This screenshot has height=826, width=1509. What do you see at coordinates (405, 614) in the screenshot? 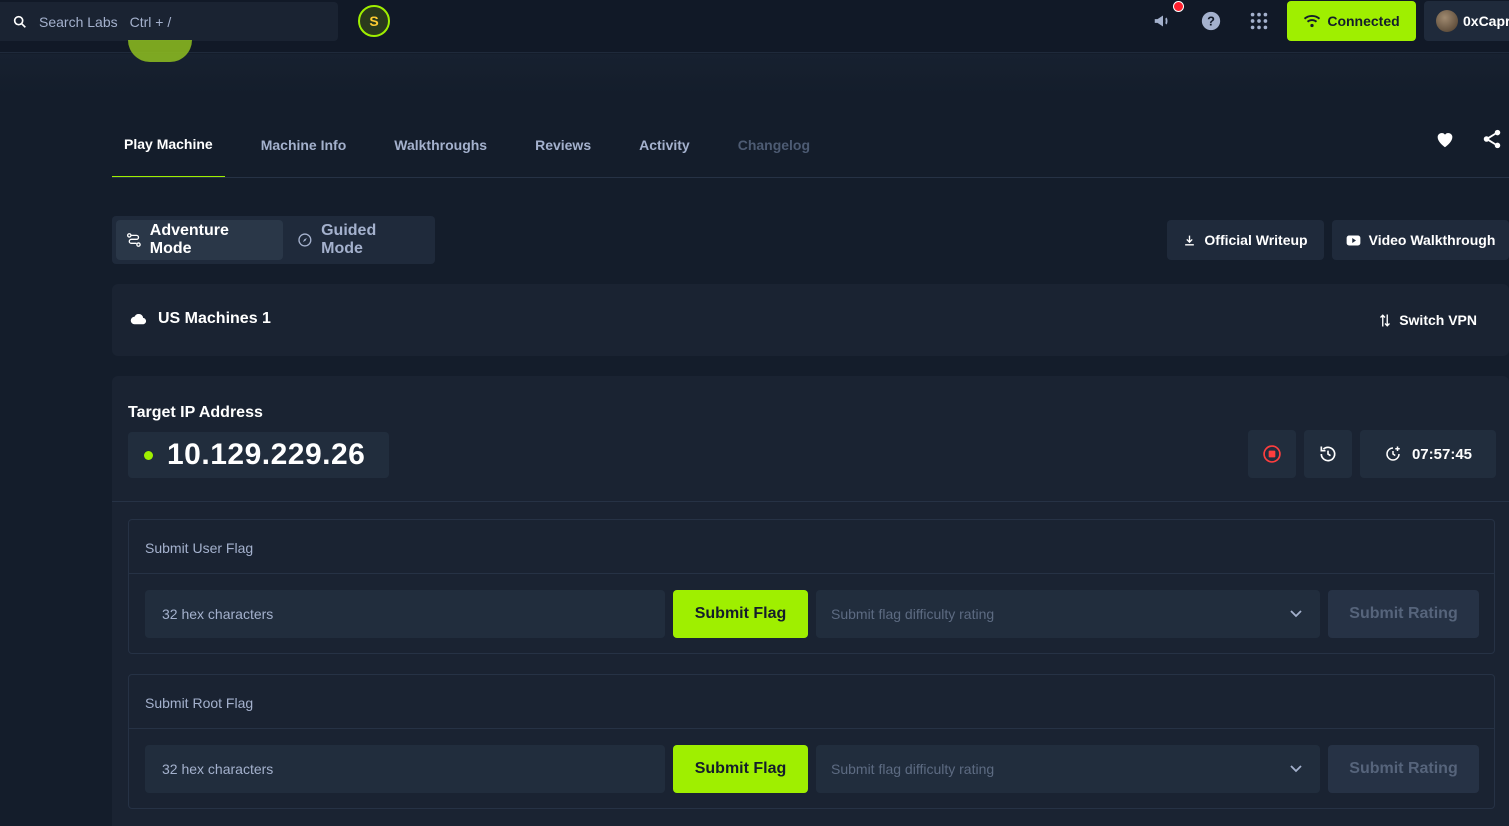
I see `user-flag-input` at bounding box center [405, 614].